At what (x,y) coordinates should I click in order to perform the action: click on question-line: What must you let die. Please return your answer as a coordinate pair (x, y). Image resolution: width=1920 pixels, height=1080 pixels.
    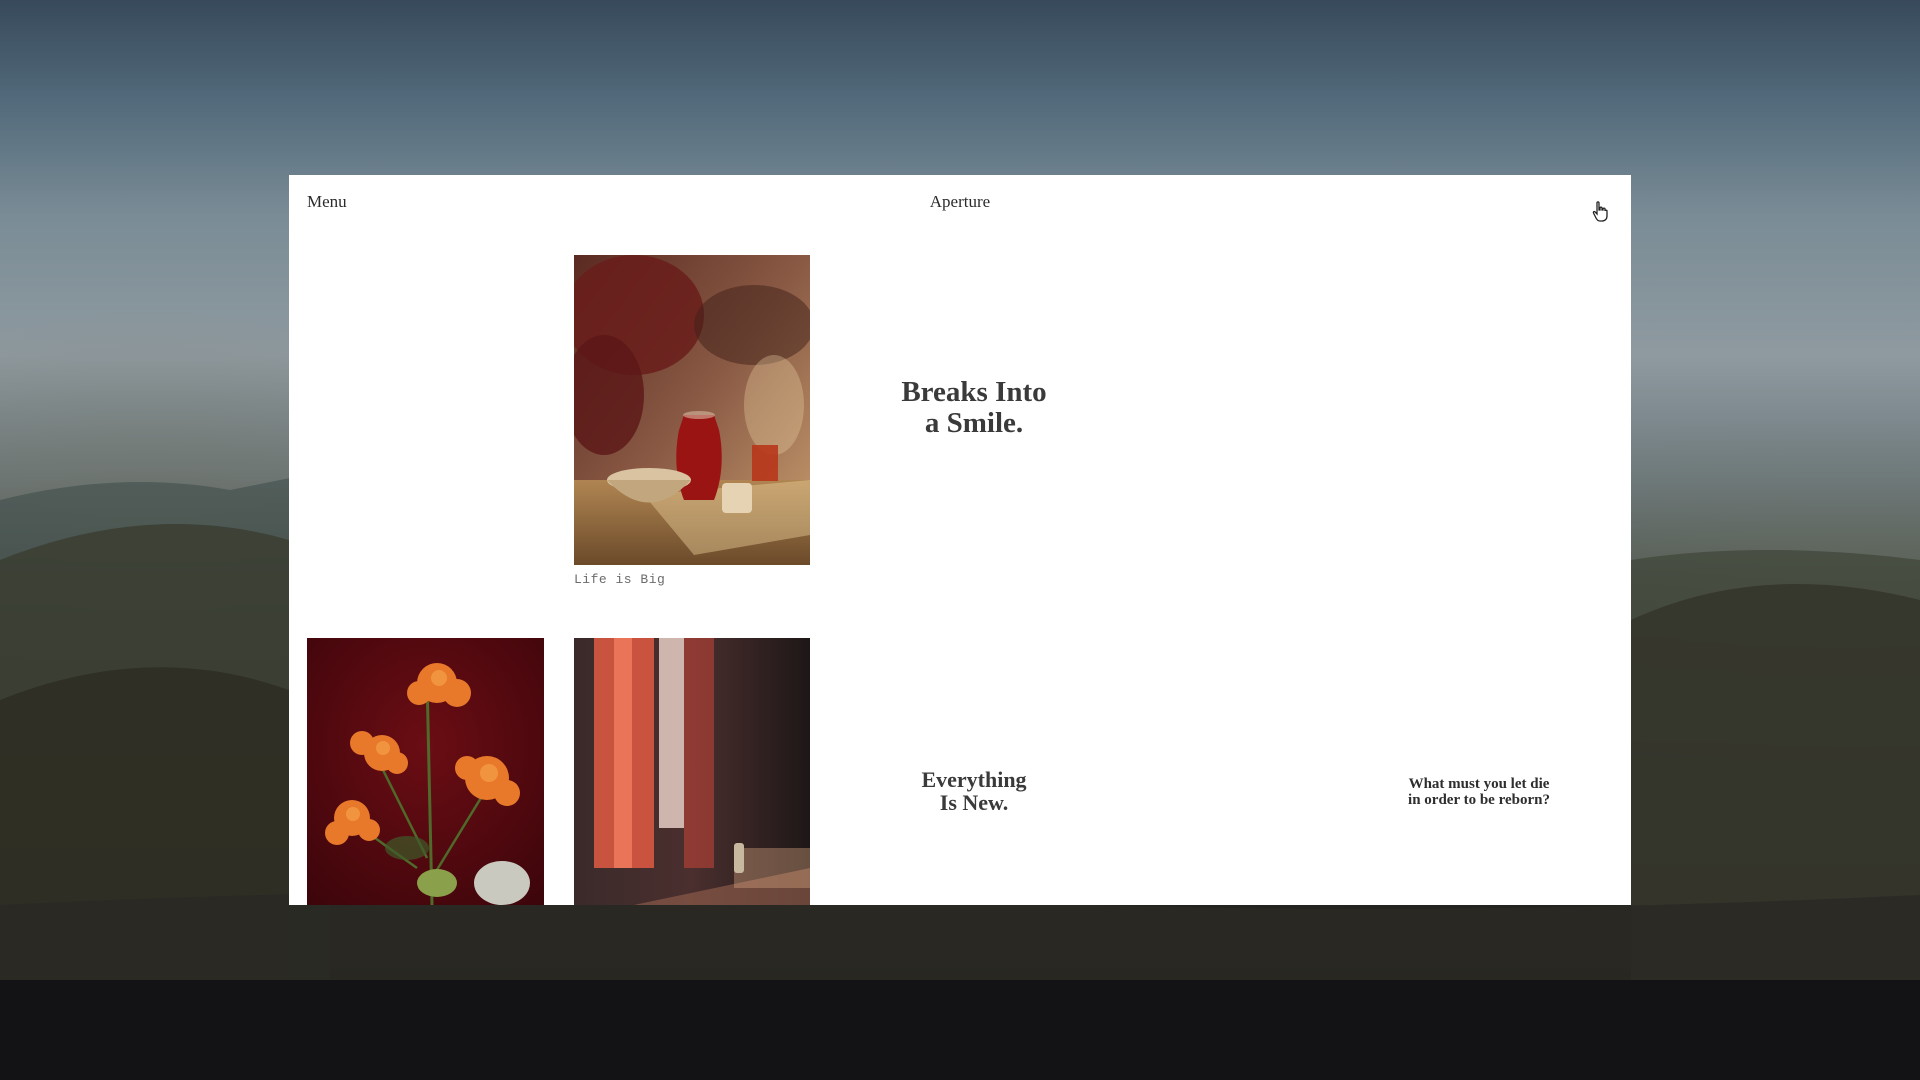
    Looking at the image, I should click on (1479, 784).